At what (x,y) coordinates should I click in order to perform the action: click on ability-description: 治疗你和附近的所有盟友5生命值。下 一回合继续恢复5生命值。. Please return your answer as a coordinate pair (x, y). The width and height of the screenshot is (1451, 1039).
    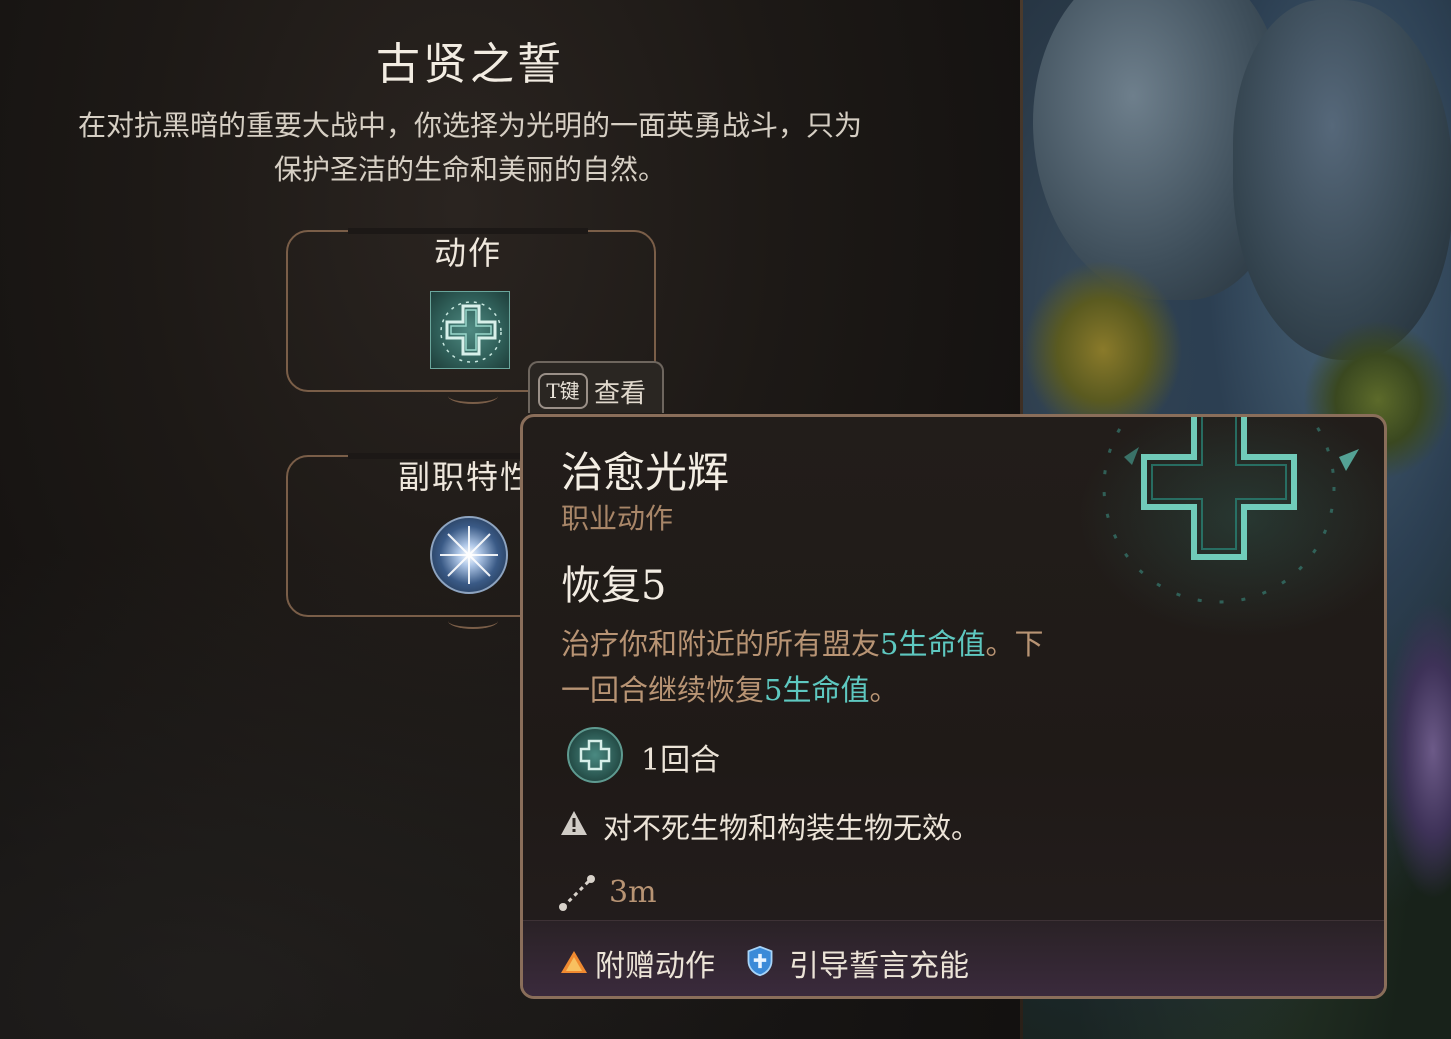
    Looking at the image, I should click on (841, 667).